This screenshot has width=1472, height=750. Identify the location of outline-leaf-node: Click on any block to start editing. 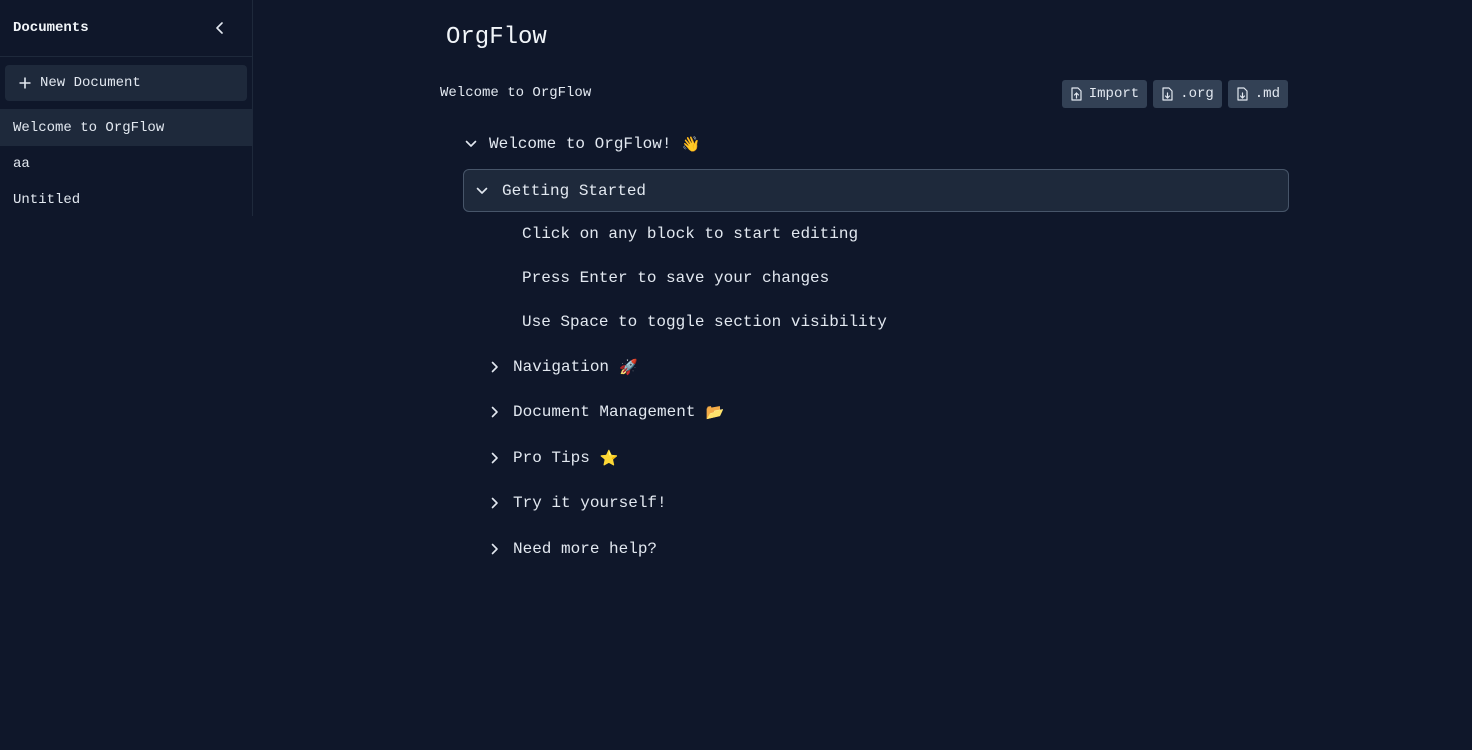
(905, 234).